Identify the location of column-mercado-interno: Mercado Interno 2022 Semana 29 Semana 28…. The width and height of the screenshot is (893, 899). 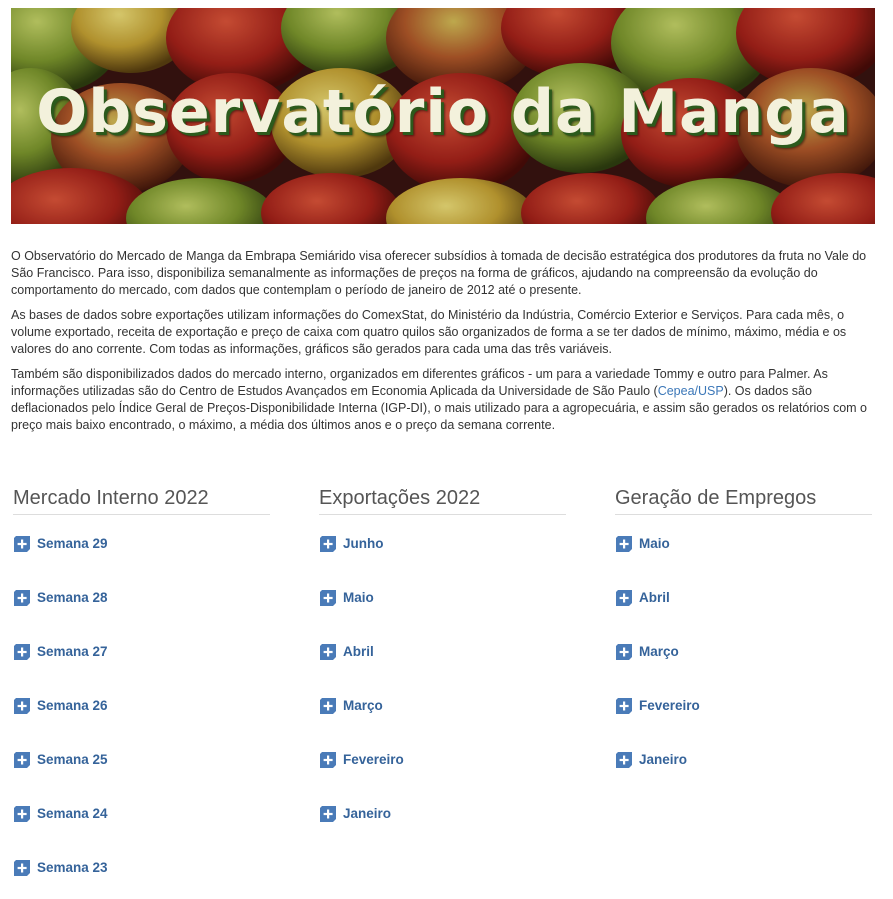
(141, 692).